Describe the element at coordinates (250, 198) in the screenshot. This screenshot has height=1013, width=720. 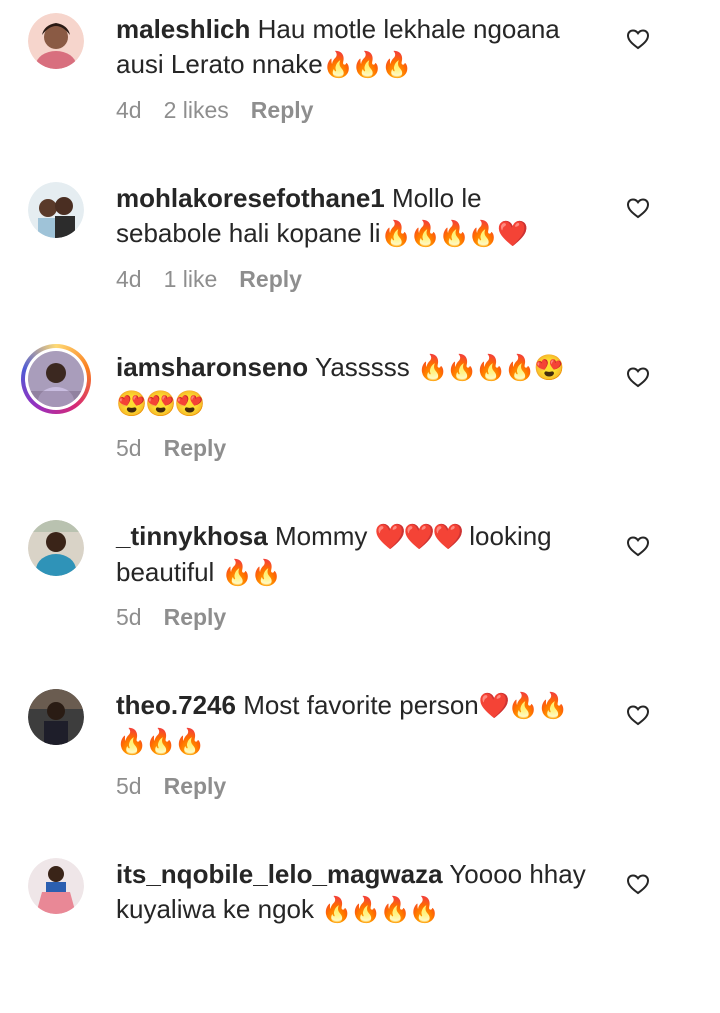
I see `comment-username: mohlakoresefothane1` at that location.